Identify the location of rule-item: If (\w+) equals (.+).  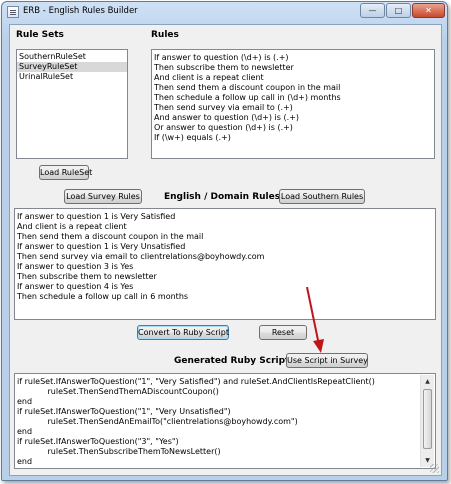
(293, 138).